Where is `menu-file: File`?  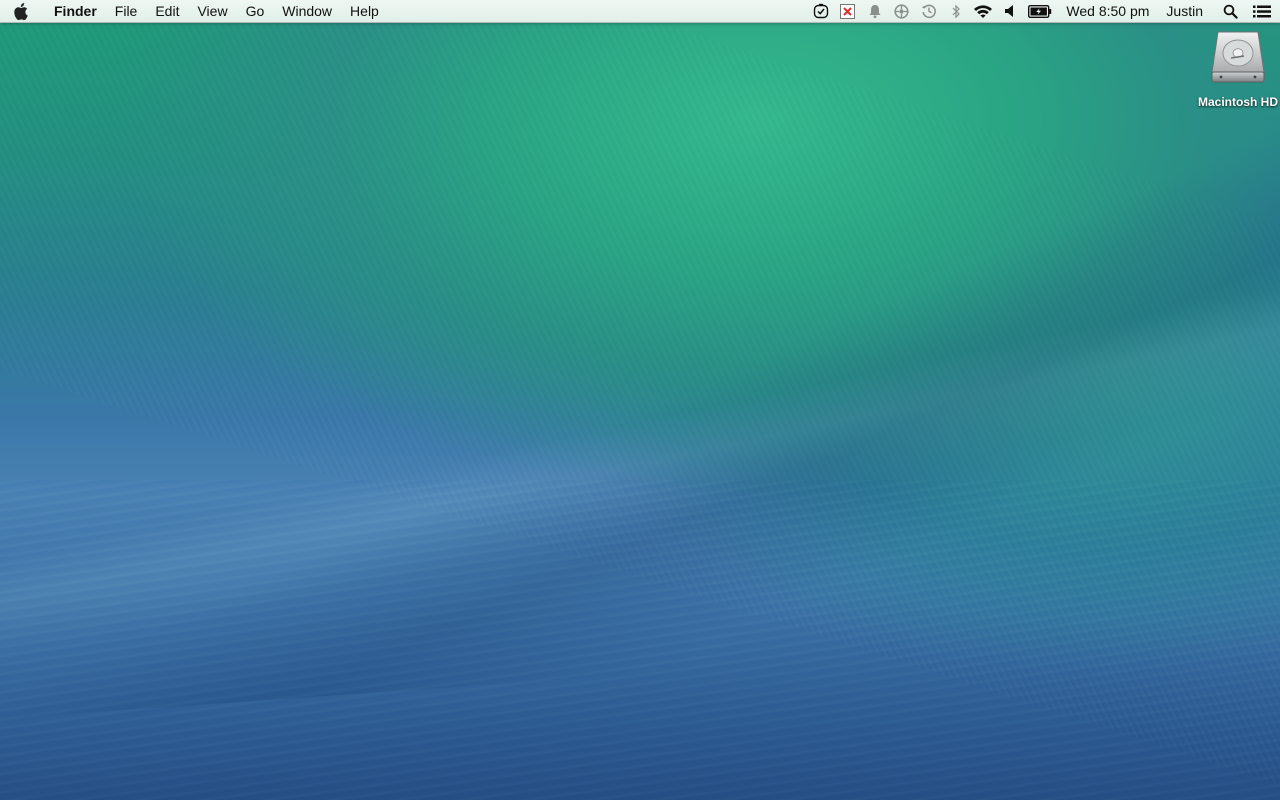 menu-file: File is located at coordinates (126, 11).